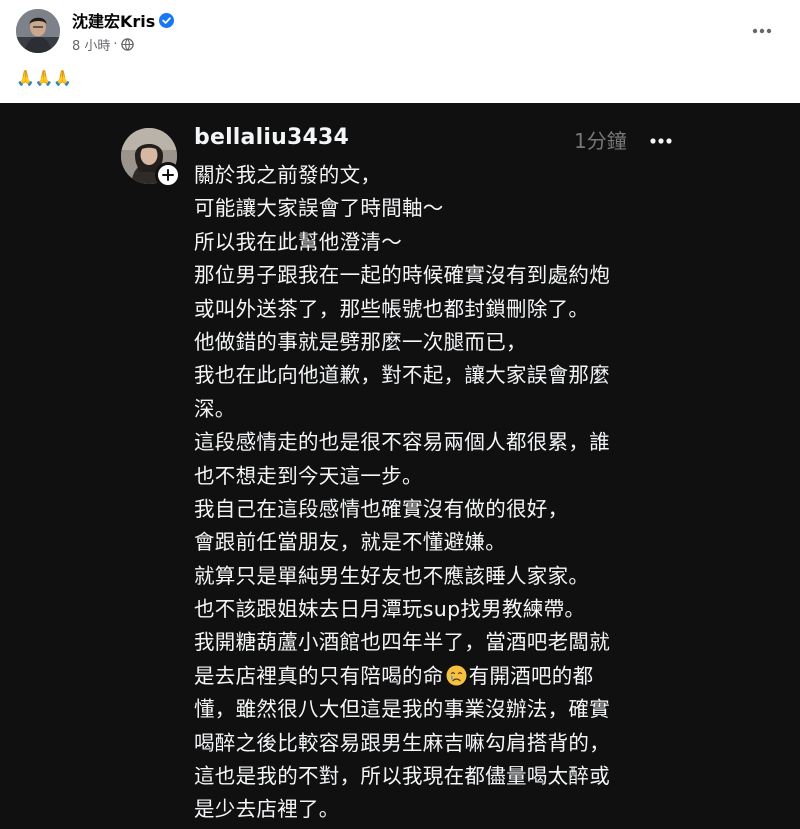 Image resolution: width=800 pixels, height=829 pixels. Describe the element at coordinates (402, 375) in the screenshot. I see `text-line: 我也在此向他道歉，對不起，讓大家誤會那麼` at that location.